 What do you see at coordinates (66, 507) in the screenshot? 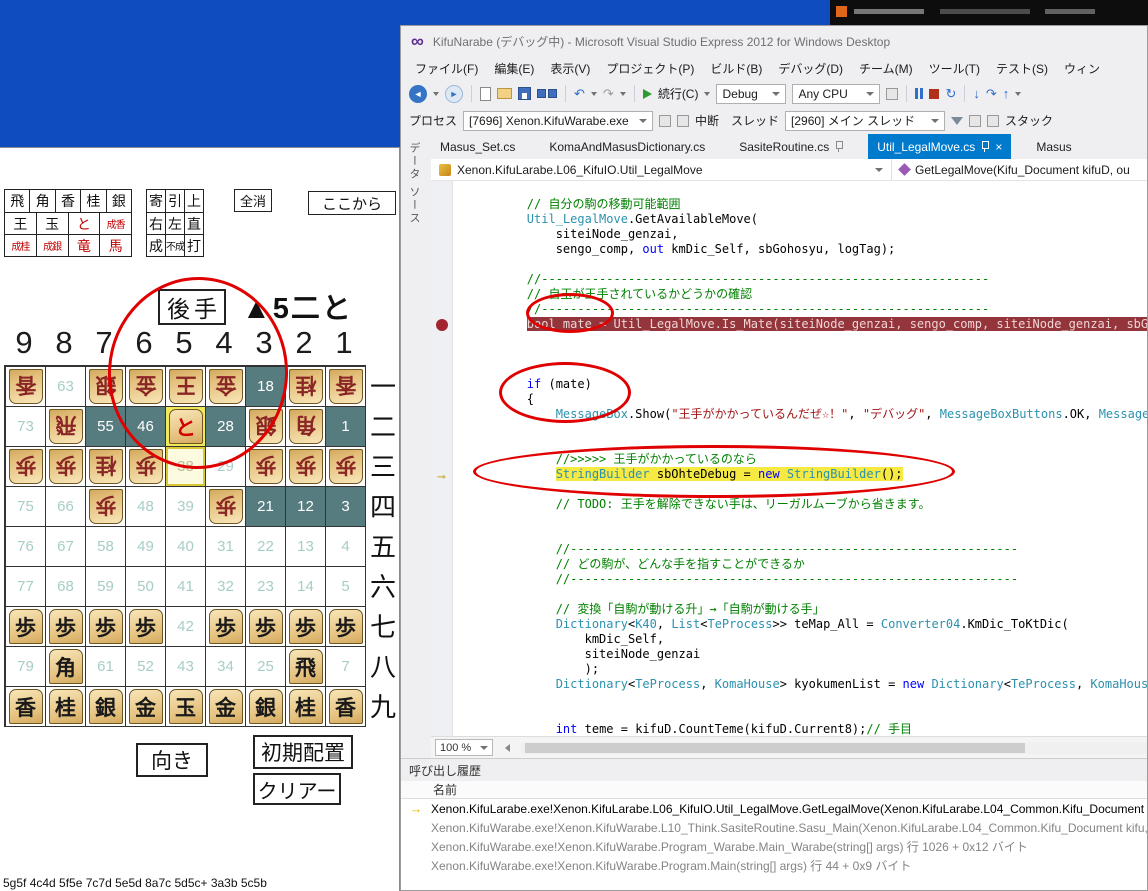
I see `board-cell: 66` at bounding box center [66, 507].